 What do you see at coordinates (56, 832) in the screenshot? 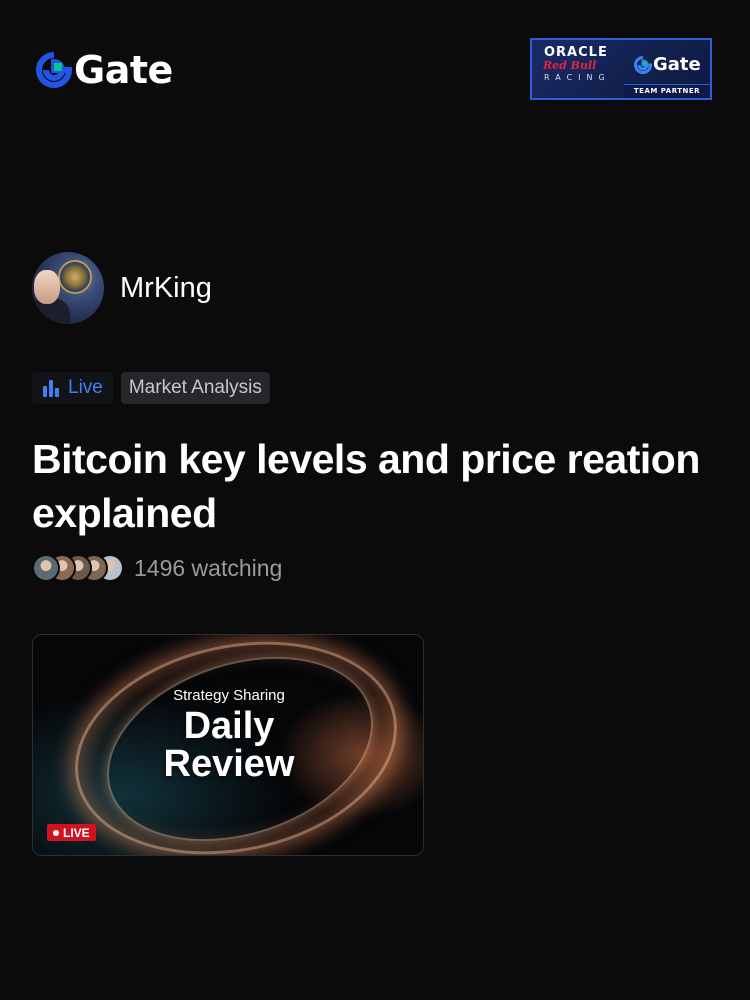
I see `live-dot-icon` at bounding box center [56, 832].